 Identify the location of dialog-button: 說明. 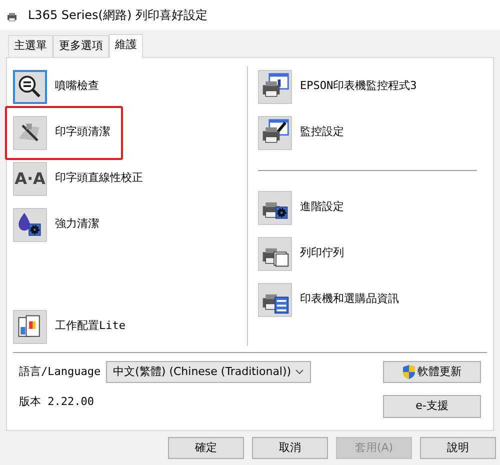
(458, 447).